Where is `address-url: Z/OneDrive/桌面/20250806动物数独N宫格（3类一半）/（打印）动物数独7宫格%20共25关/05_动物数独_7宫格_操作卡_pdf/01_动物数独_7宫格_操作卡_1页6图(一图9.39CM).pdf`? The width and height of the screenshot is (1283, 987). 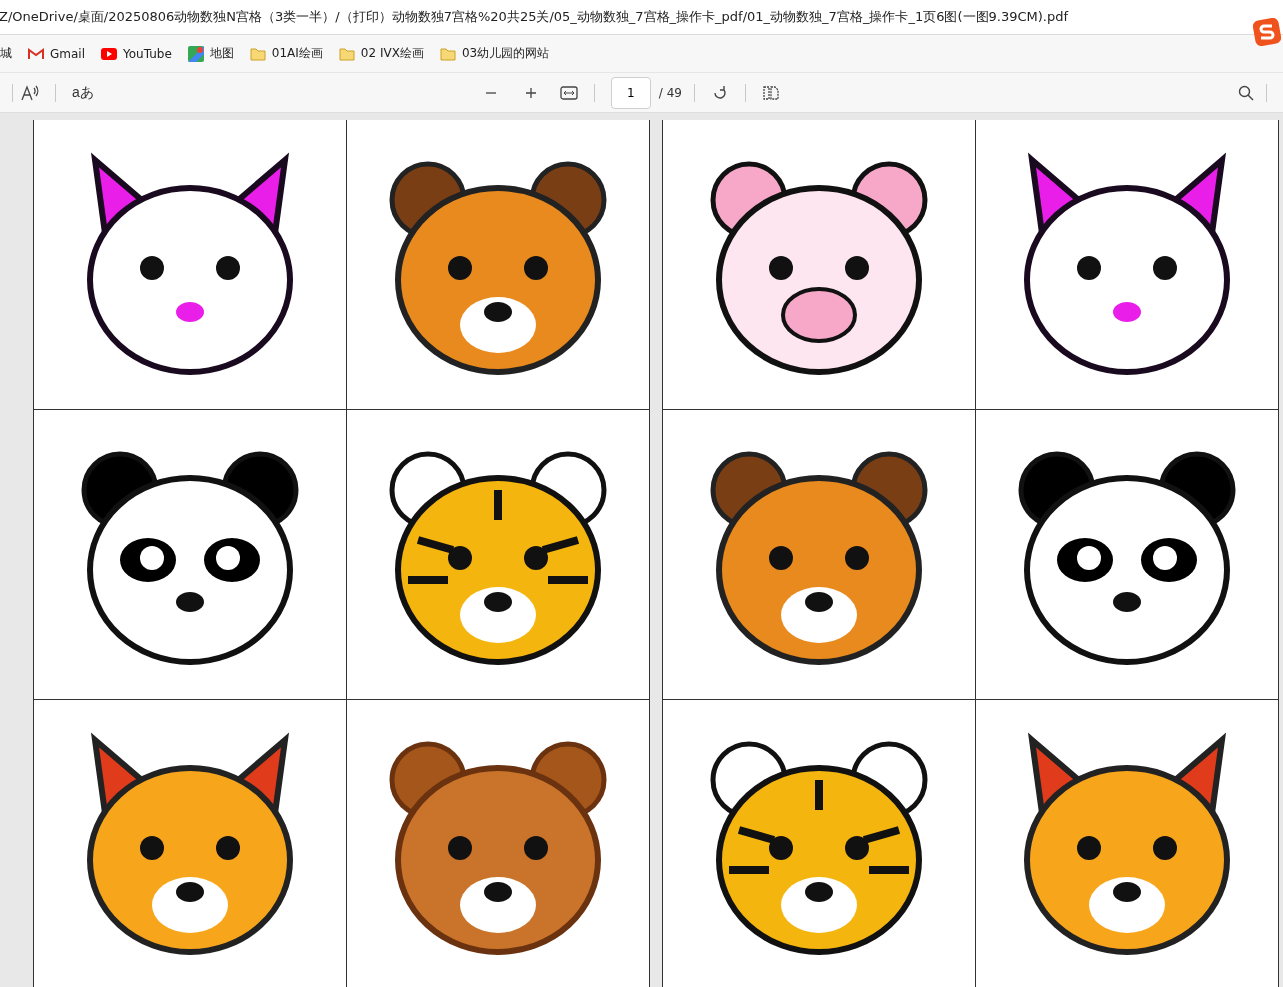
address-url: Z/OneDrive/桌面/20250806动物数独N宫格（3类一半）/（打印）动物数独7宫格%20共25关/05_动物数独_7宫格_操作卡_pdf/01_动物数独_7宫格_操作卡_1页6图(一图9.39CM).pdf is located at coordinates (534, 17).